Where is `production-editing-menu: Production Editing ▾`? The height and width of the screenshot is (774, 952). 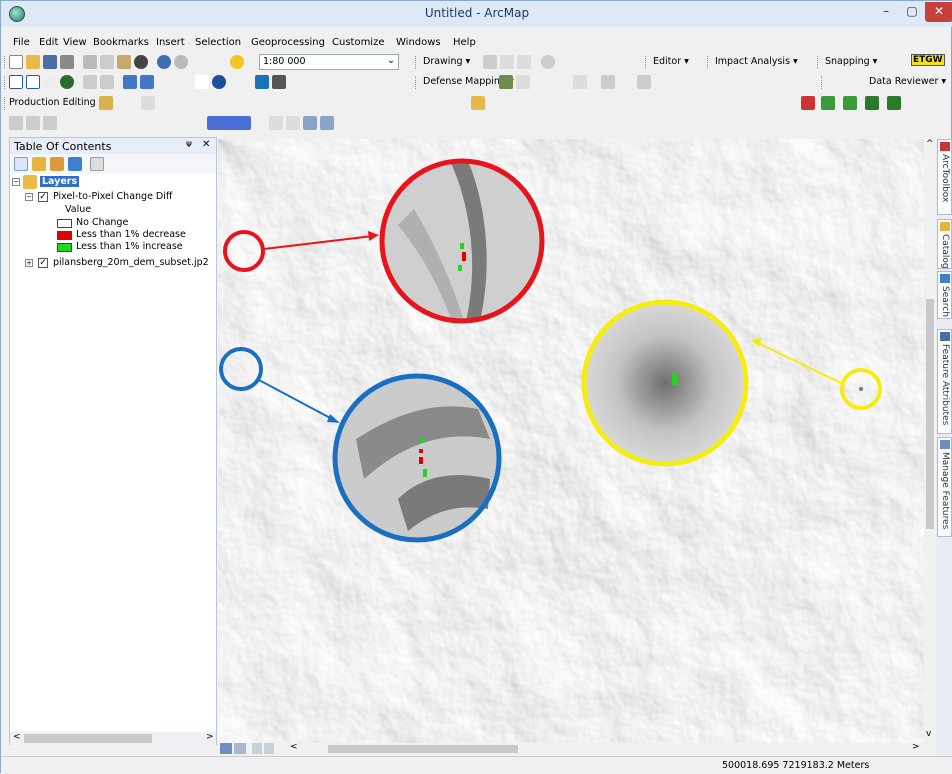 production-editing-menu: Production Editing ▾ is located at coordinates (56, 102).